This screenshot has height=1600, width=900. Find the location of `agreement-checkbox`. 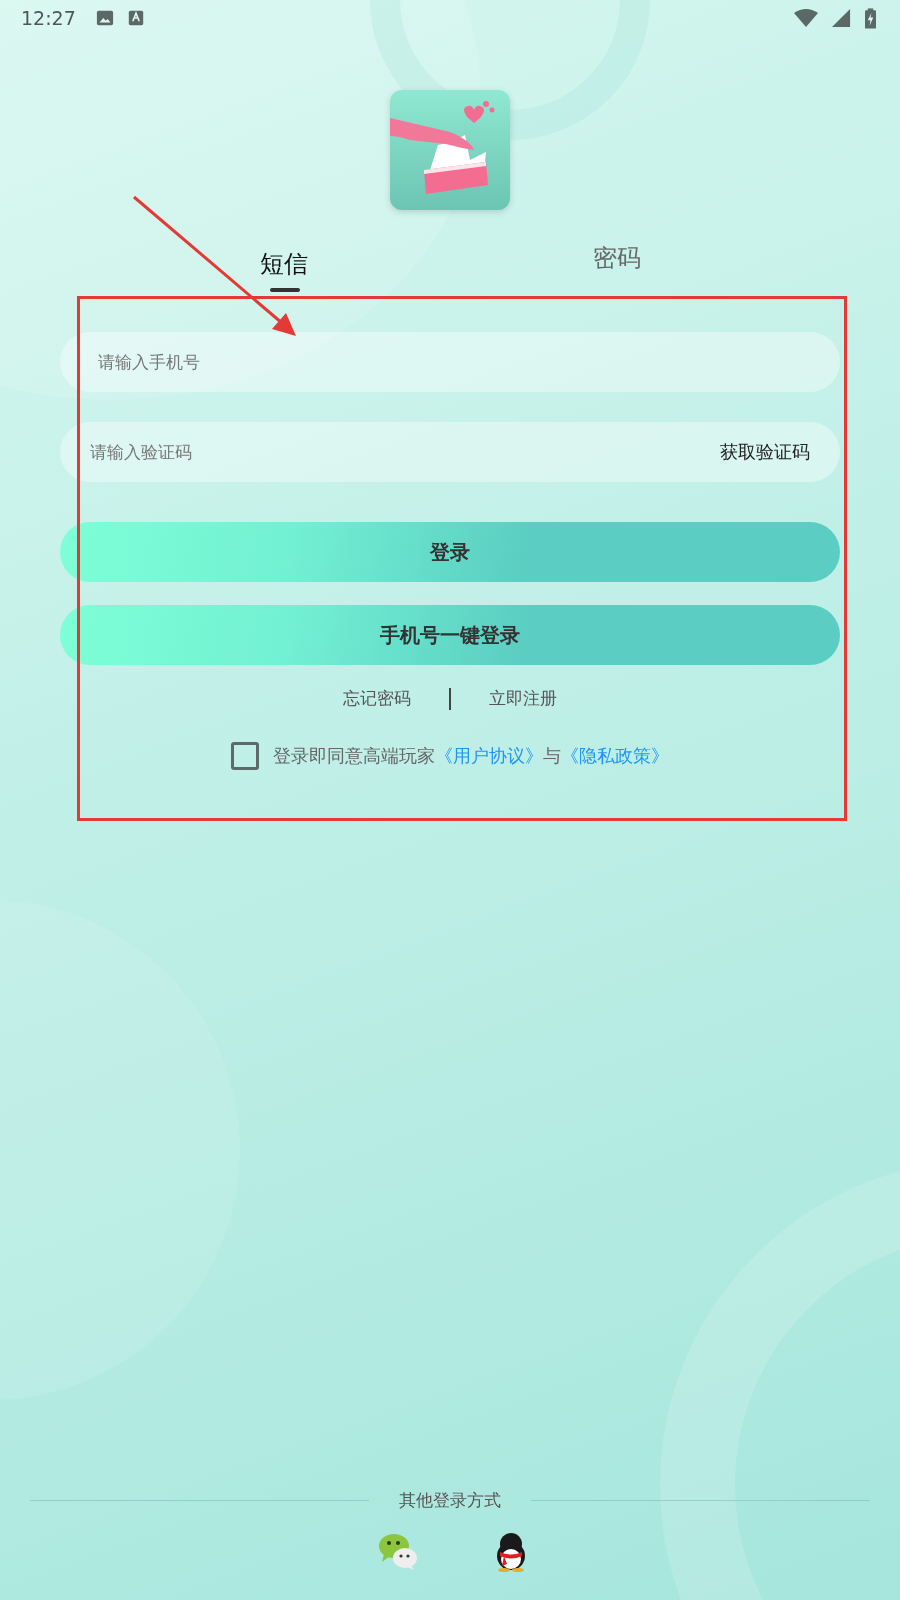

agreement-checkbox is located at coordinates (245, 756).